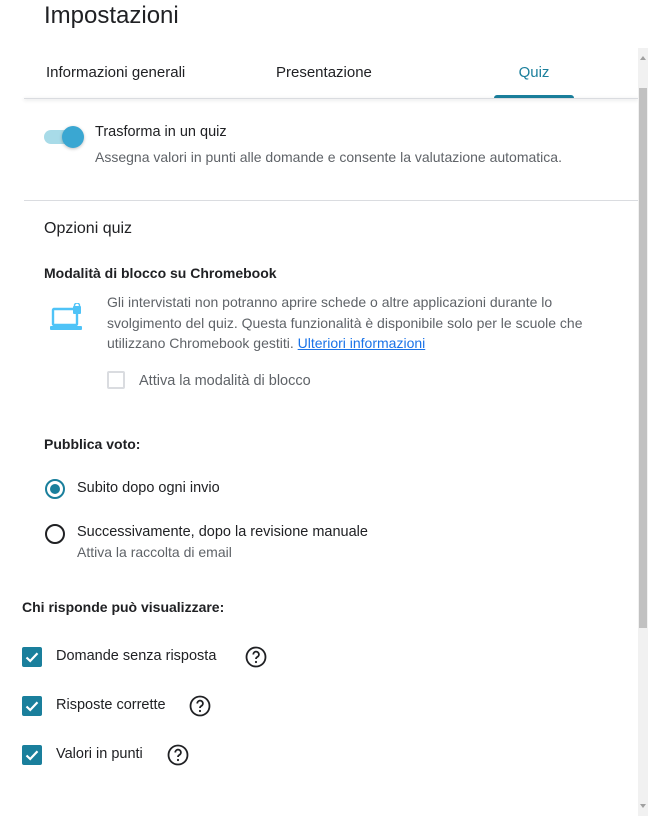 This screenshot has width=648, height=816. What do you see at coordinates (88, 228) in the screenshot?
I see `quiz-options-heading: Opzioni quiz` at bounding box center [88, 228].